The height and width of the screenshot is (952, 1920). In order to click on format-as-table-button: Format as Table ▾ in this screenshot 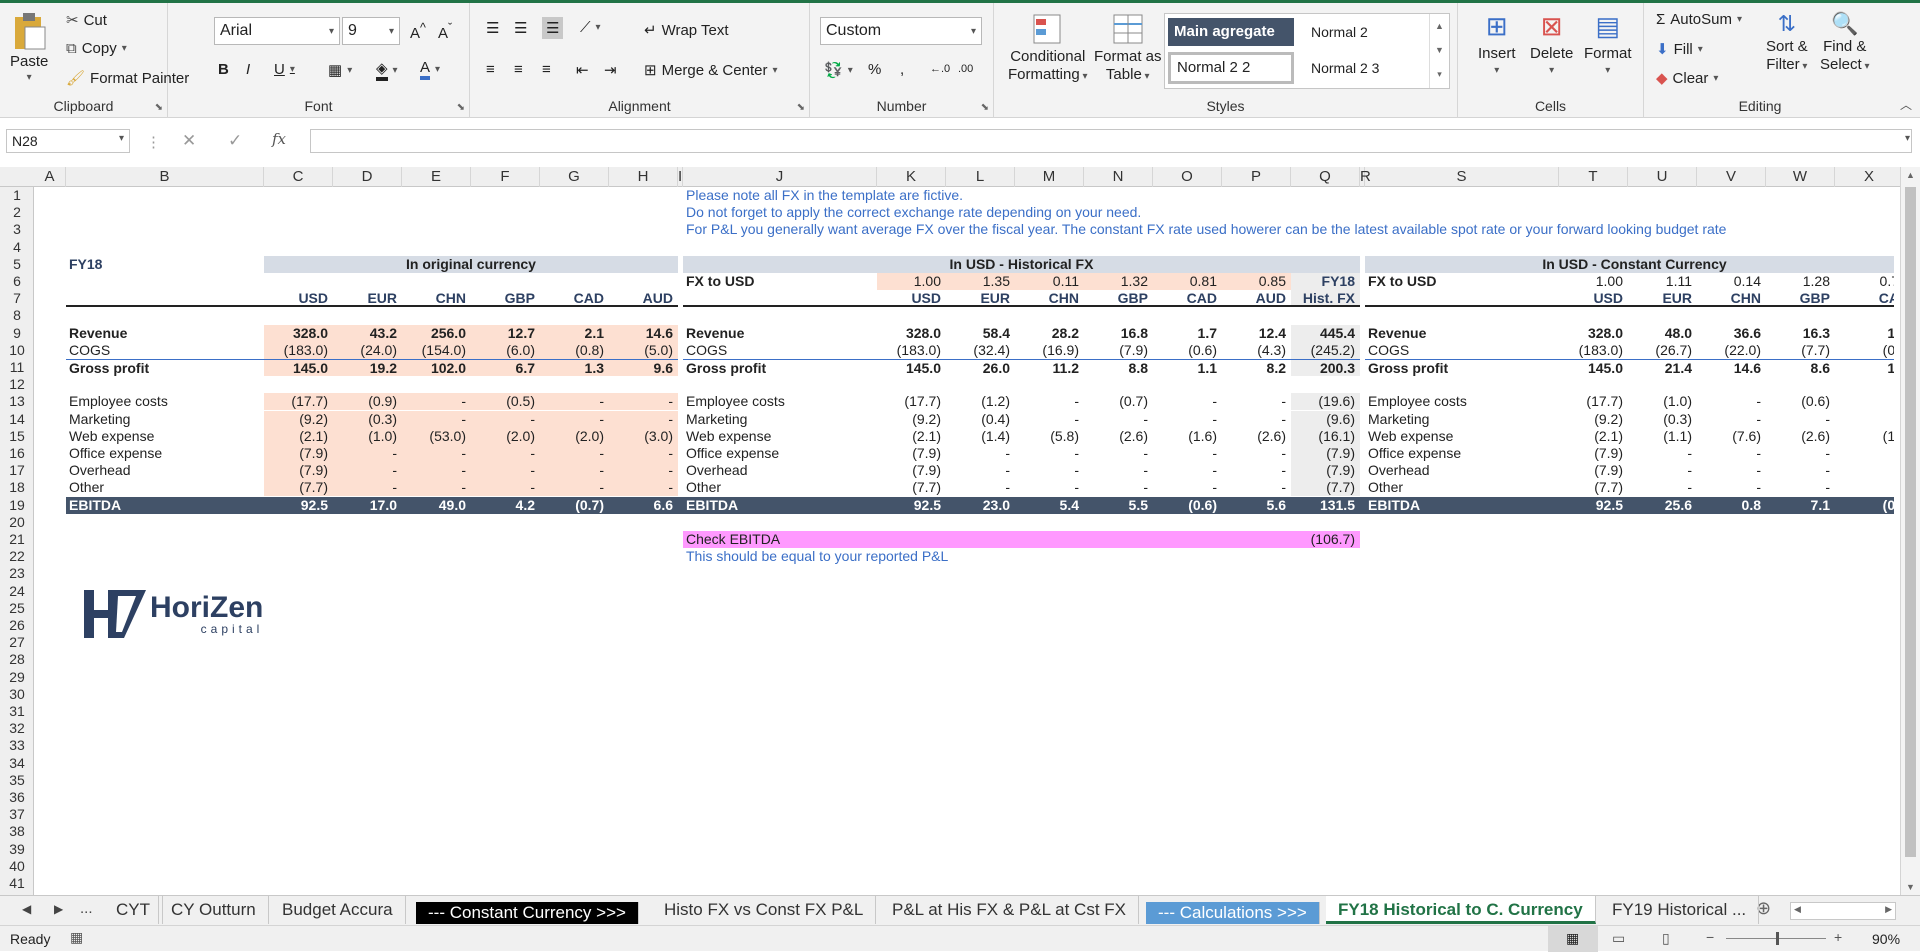, I will do `click(1128, 47)`.